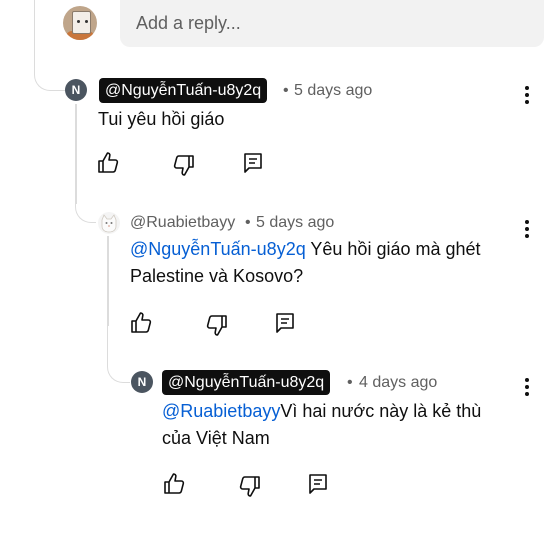 This screenshot has height=560, width=560. Describe the element at coordinates (221, 411) in the screenshot. I see `mention-link: @Ruabietbayy` at that location.